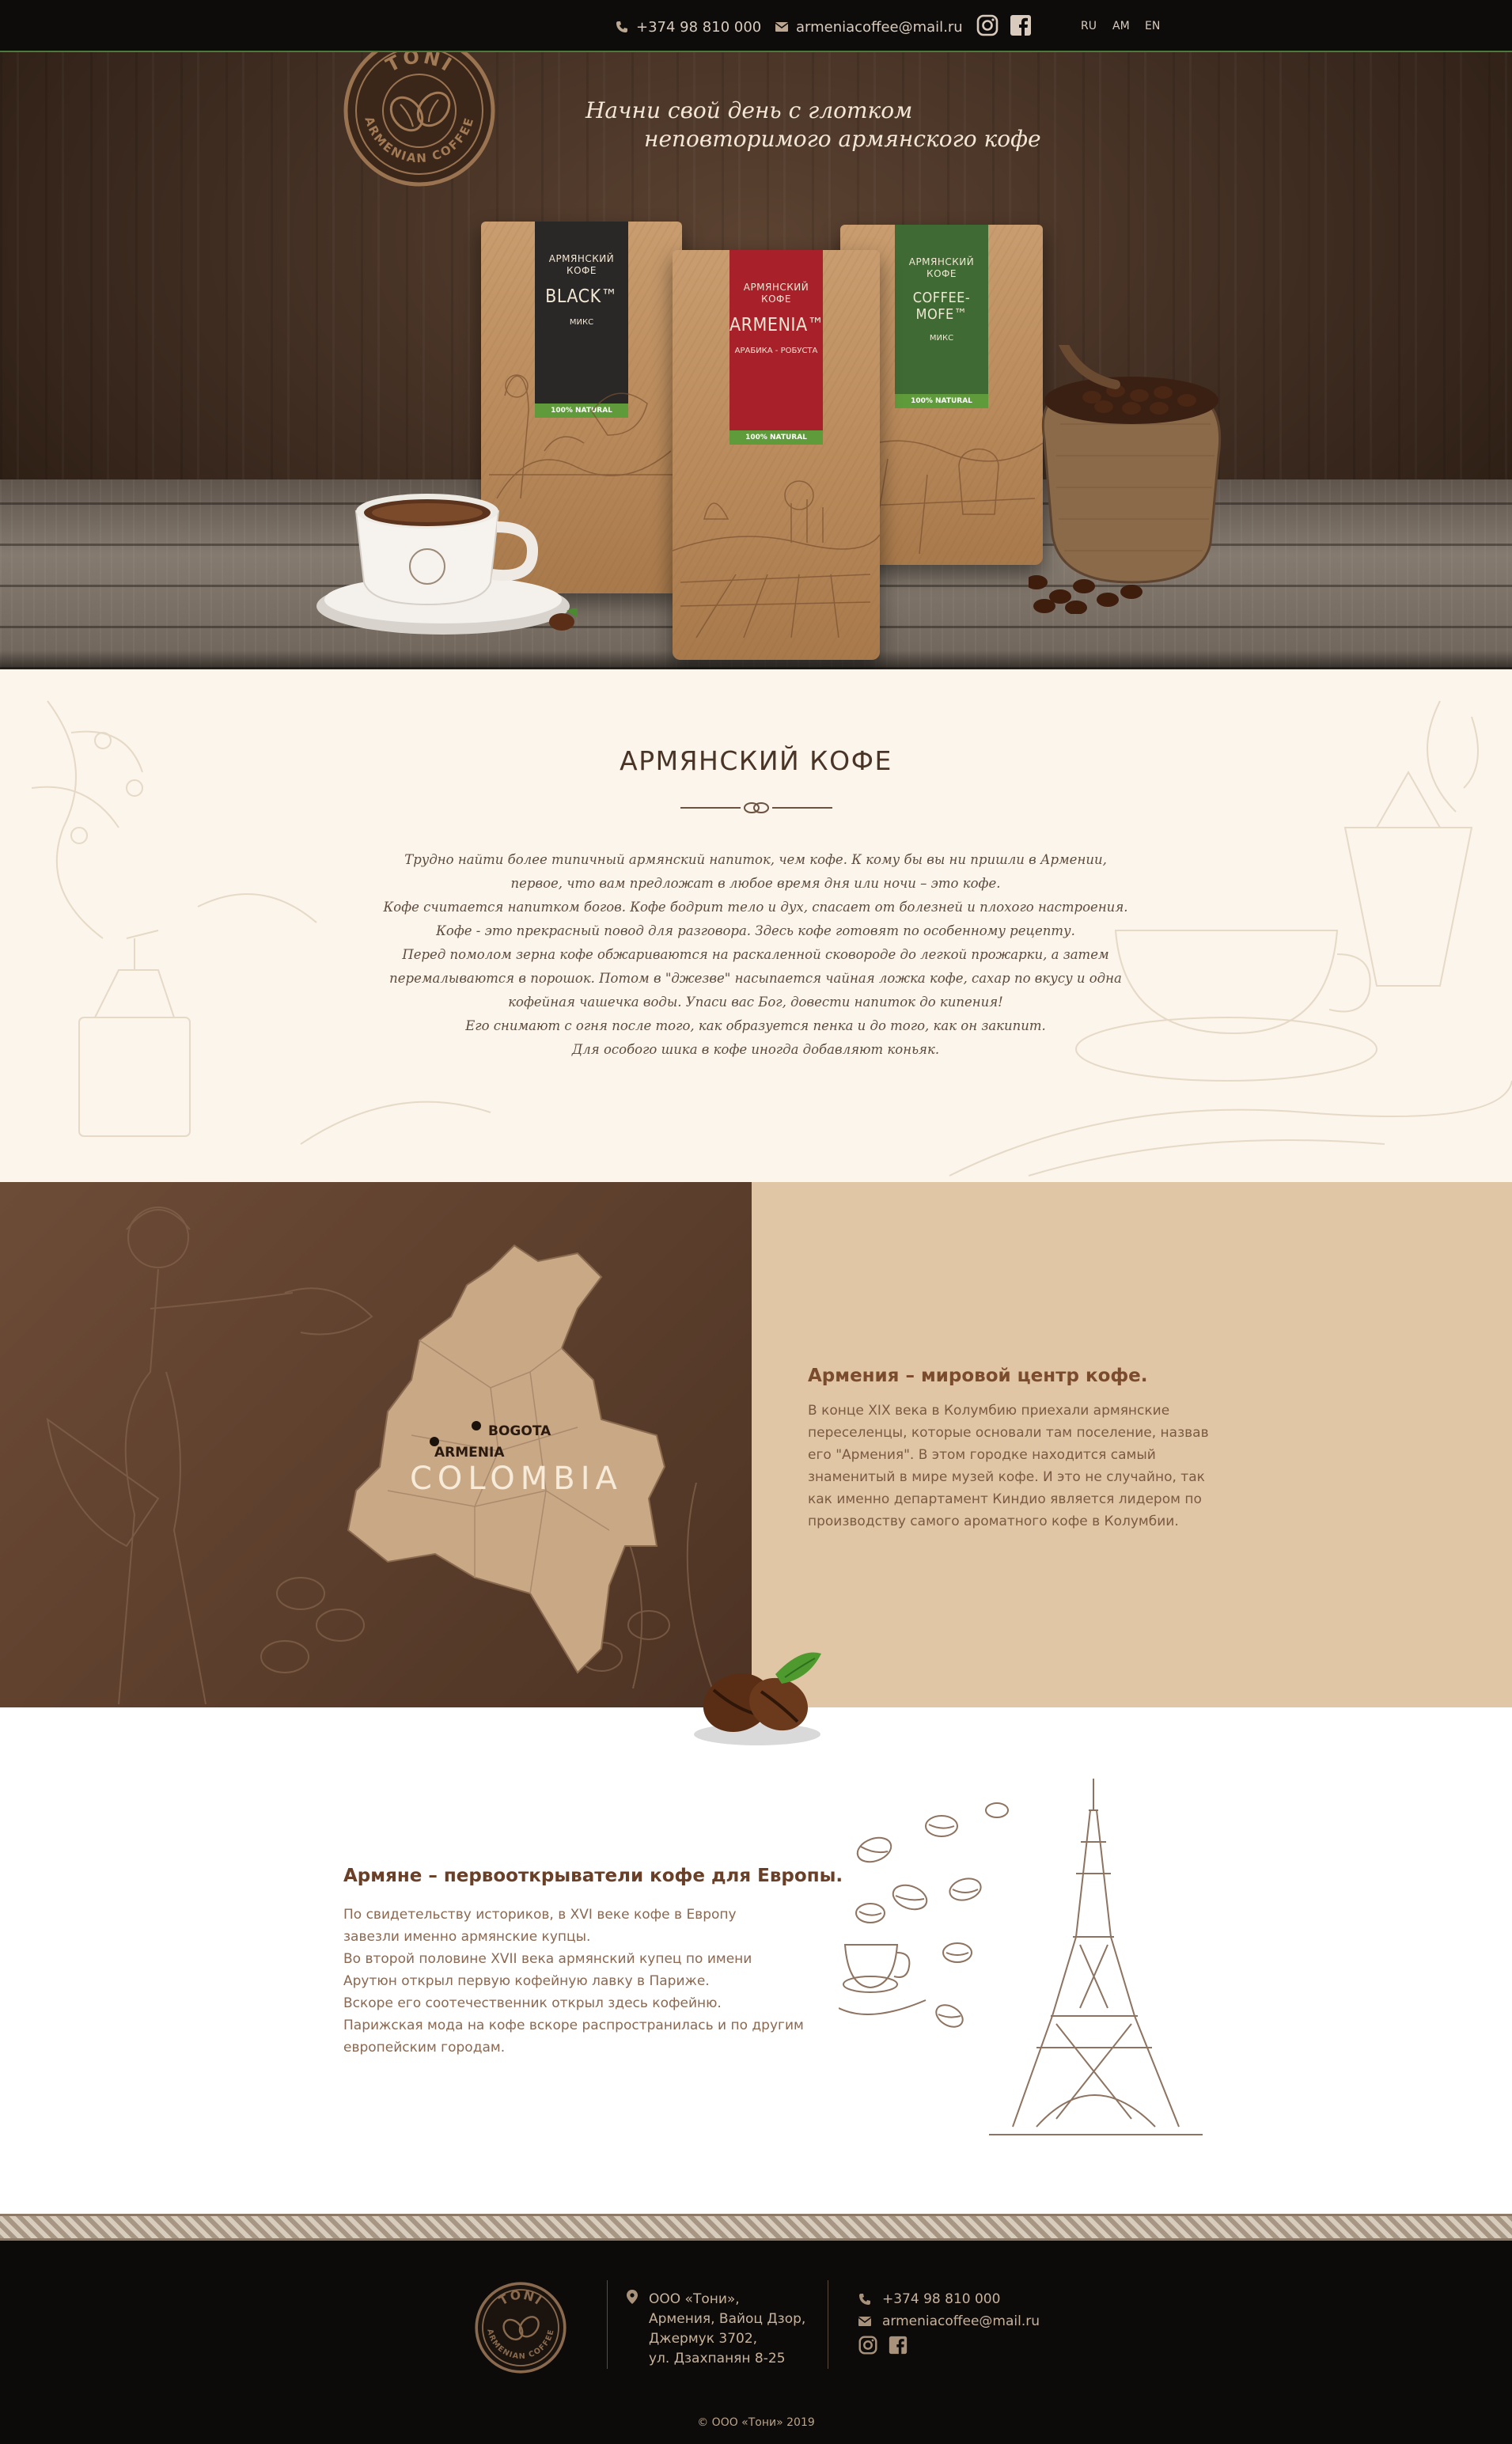 This screenshot has height=2444, width=1512. I want to click on paris-line: завезли именно армянские купцы., so click(467, 1937).